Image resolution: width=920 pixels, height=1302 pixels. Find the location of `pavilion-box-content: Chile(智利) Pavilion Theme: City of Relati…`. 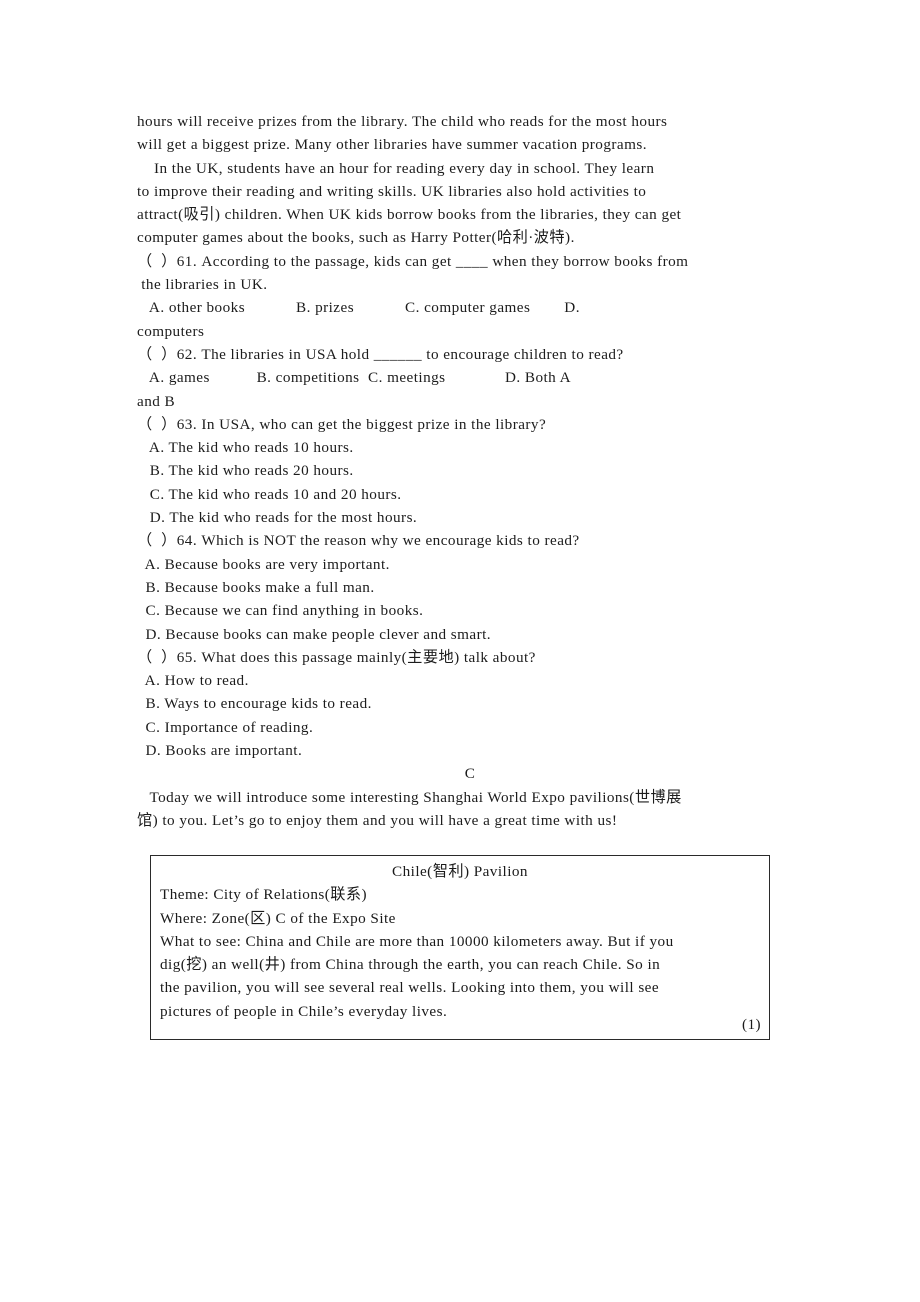

pavilion-box-content: Chile(智利) Pavilion Theme: City of Relati… is located at coordinates (464, 941).